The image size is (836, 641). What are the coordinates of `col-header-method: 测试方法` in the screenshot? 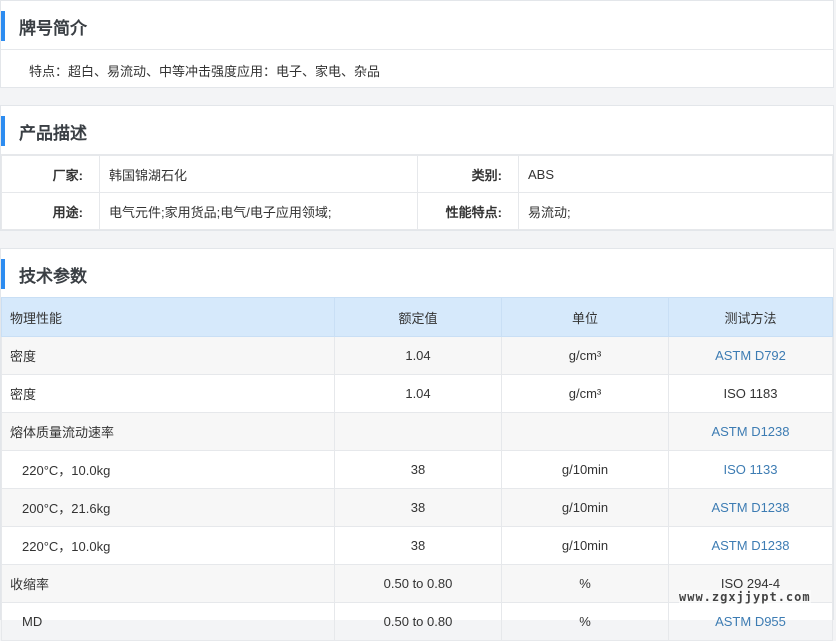 It's located at (750, 317).